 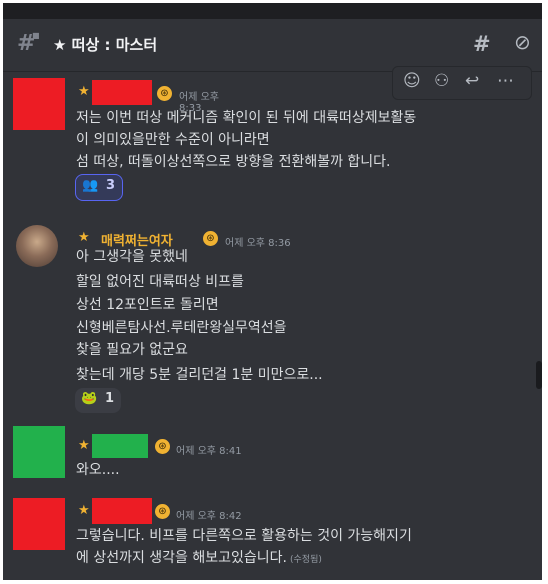 What do you see at coordinates (505, 81) in the screenshot?
I see `more-icon: ⋯` at bounding box center [505, 81].